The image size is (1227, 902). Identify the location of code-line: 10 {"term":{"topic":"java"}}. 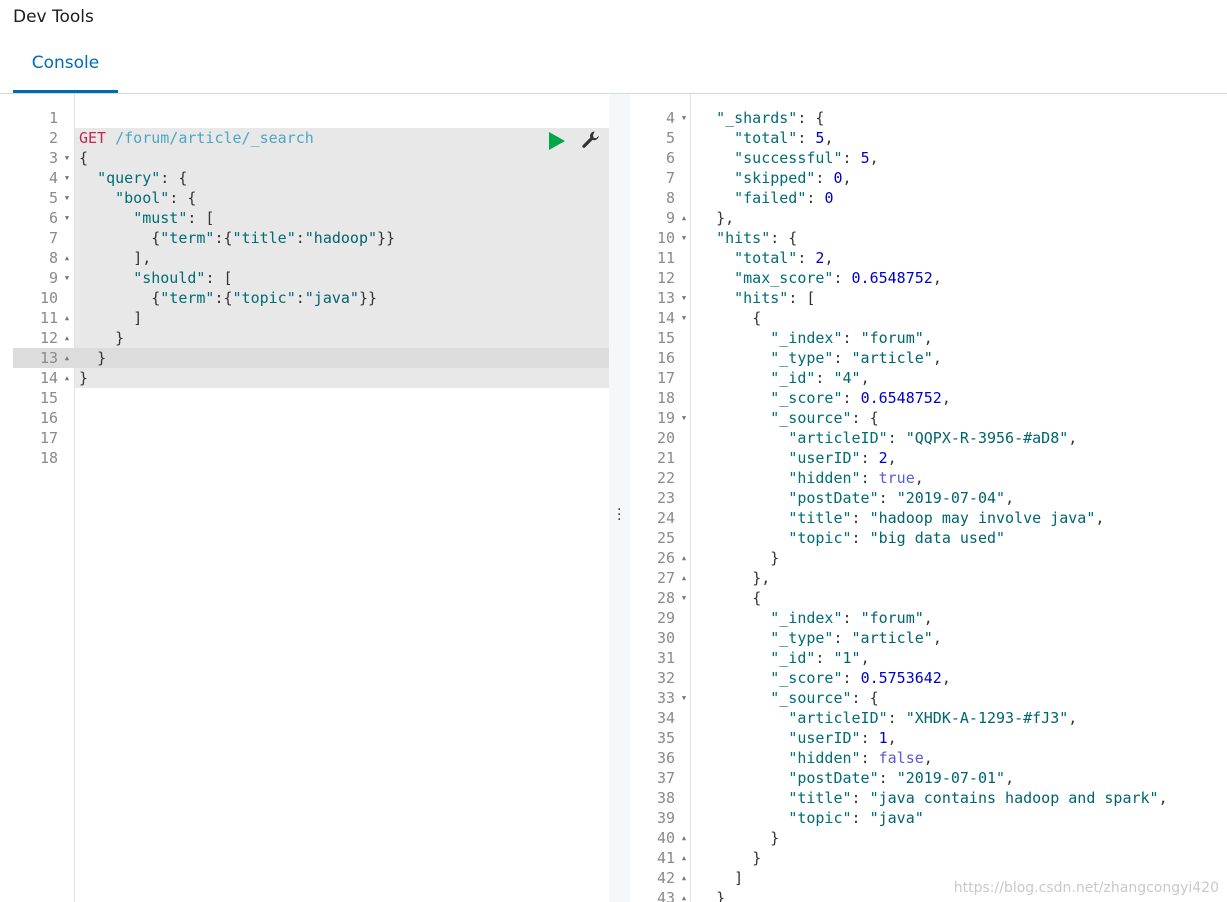
(324, 298).